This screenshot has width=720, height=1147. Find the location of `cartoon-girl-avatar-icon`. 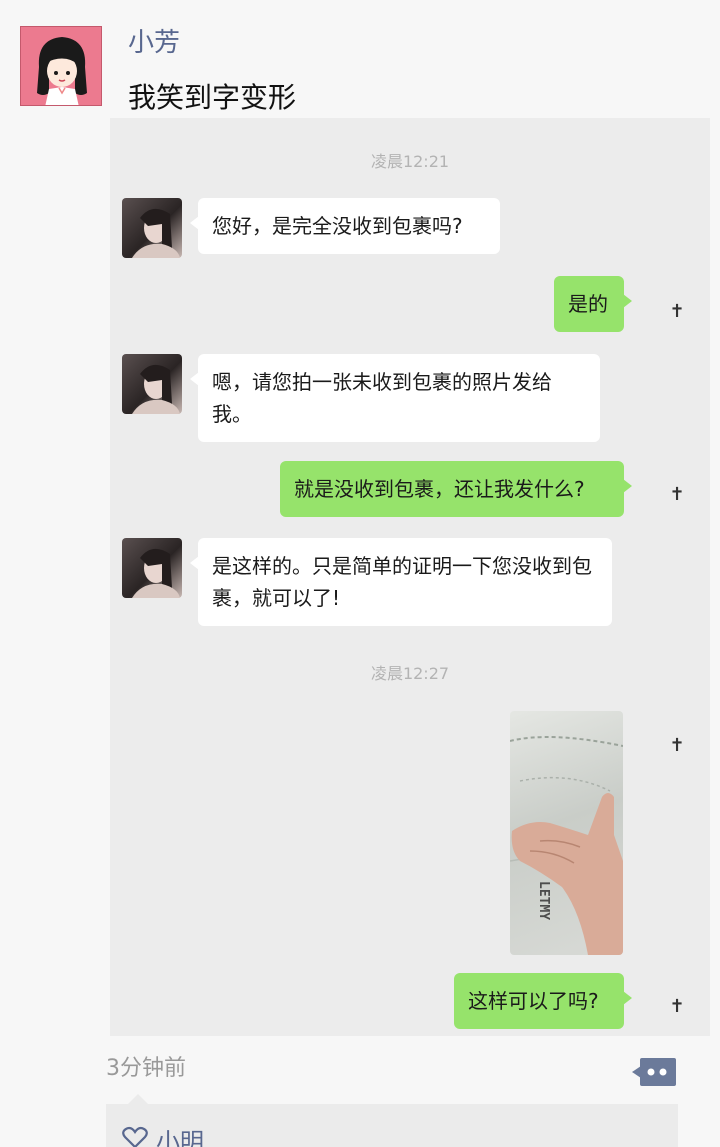

cartoon-girl-avatar-icon is located at coordinates (62, 71).